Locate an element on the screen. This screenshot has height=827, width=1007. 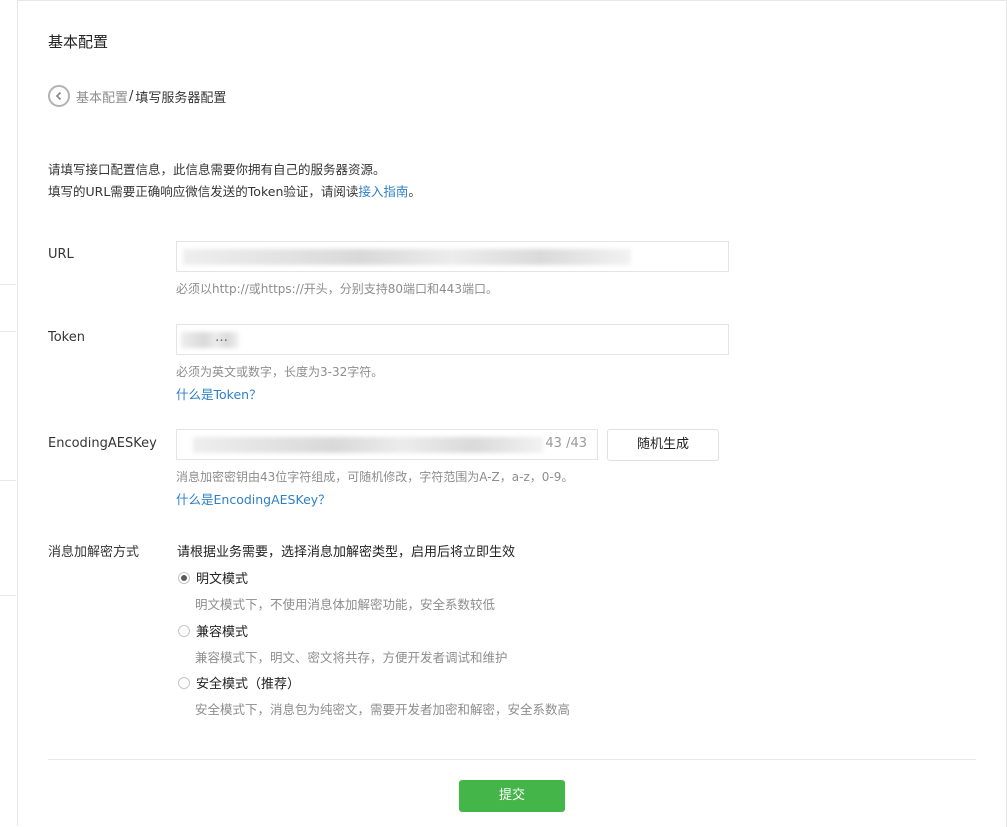
aeskey-value-redacted is located at coordinates (368, 445).